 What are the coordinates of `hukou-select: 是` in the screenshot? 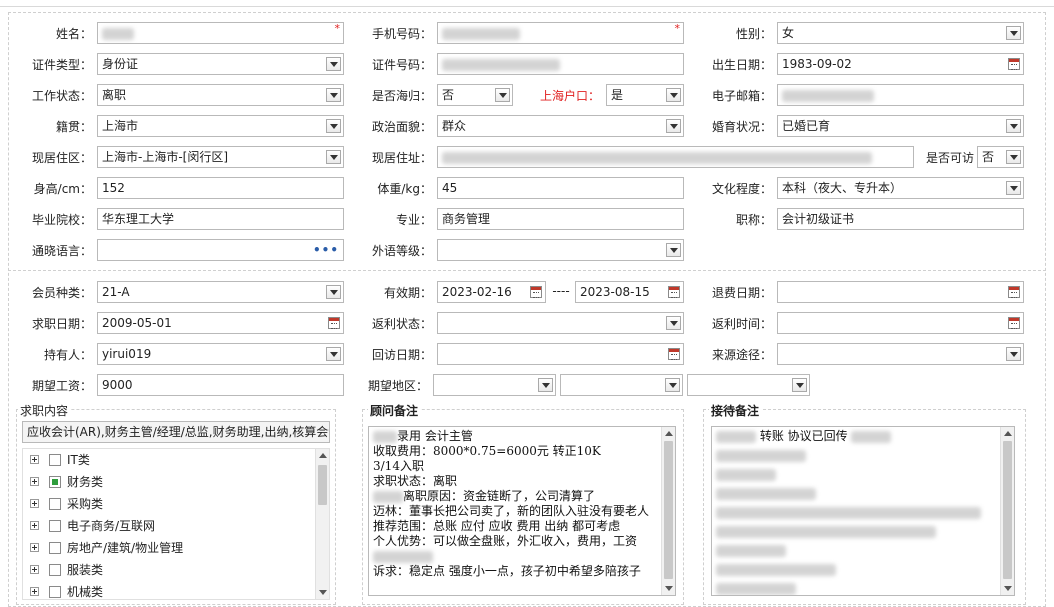 It's located at (645, 95).